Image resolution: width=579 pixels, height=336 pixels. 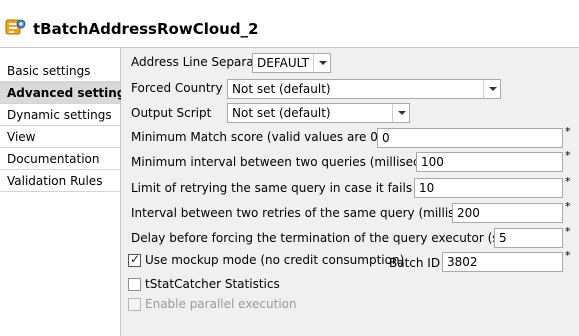 I want to click on output-script-value: Not set (default), so click(x=281, y=113).